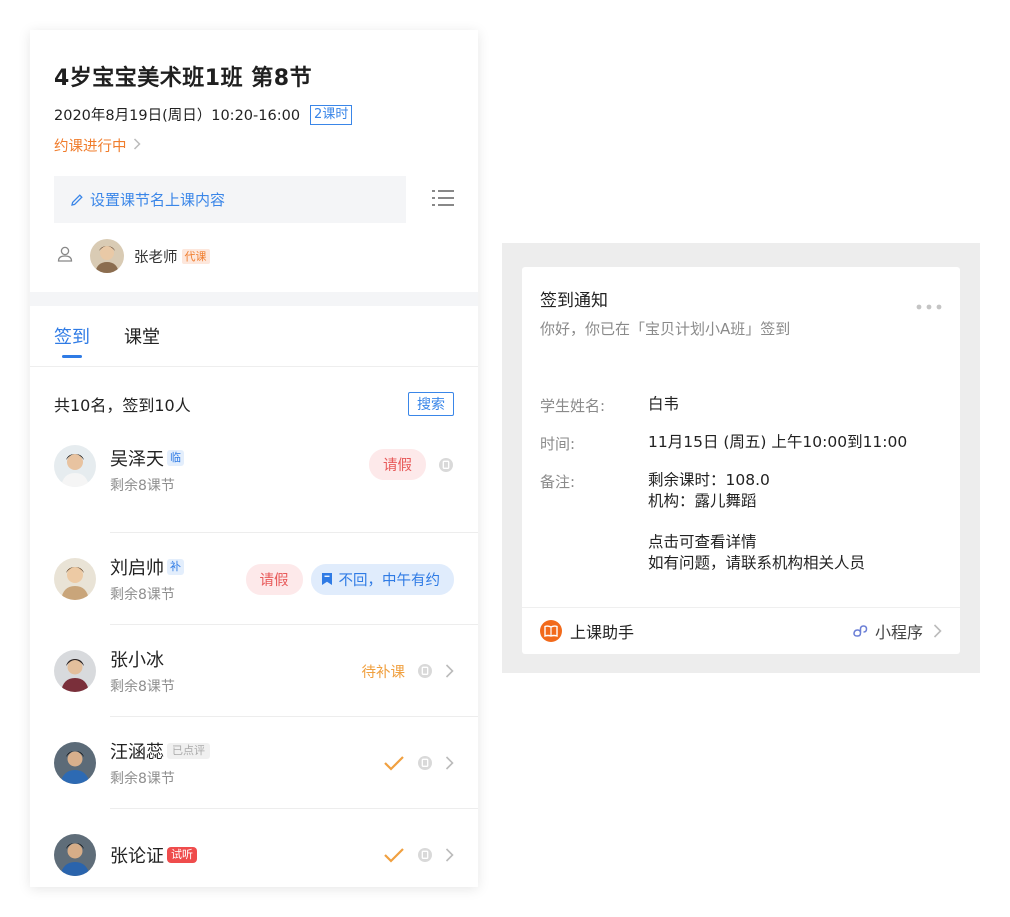 The width and height of the screenshot is (1010, 917). Describe the element at coordinates (664, 404) in the screenshot. I see `student-name-value: 白韦` at that location.